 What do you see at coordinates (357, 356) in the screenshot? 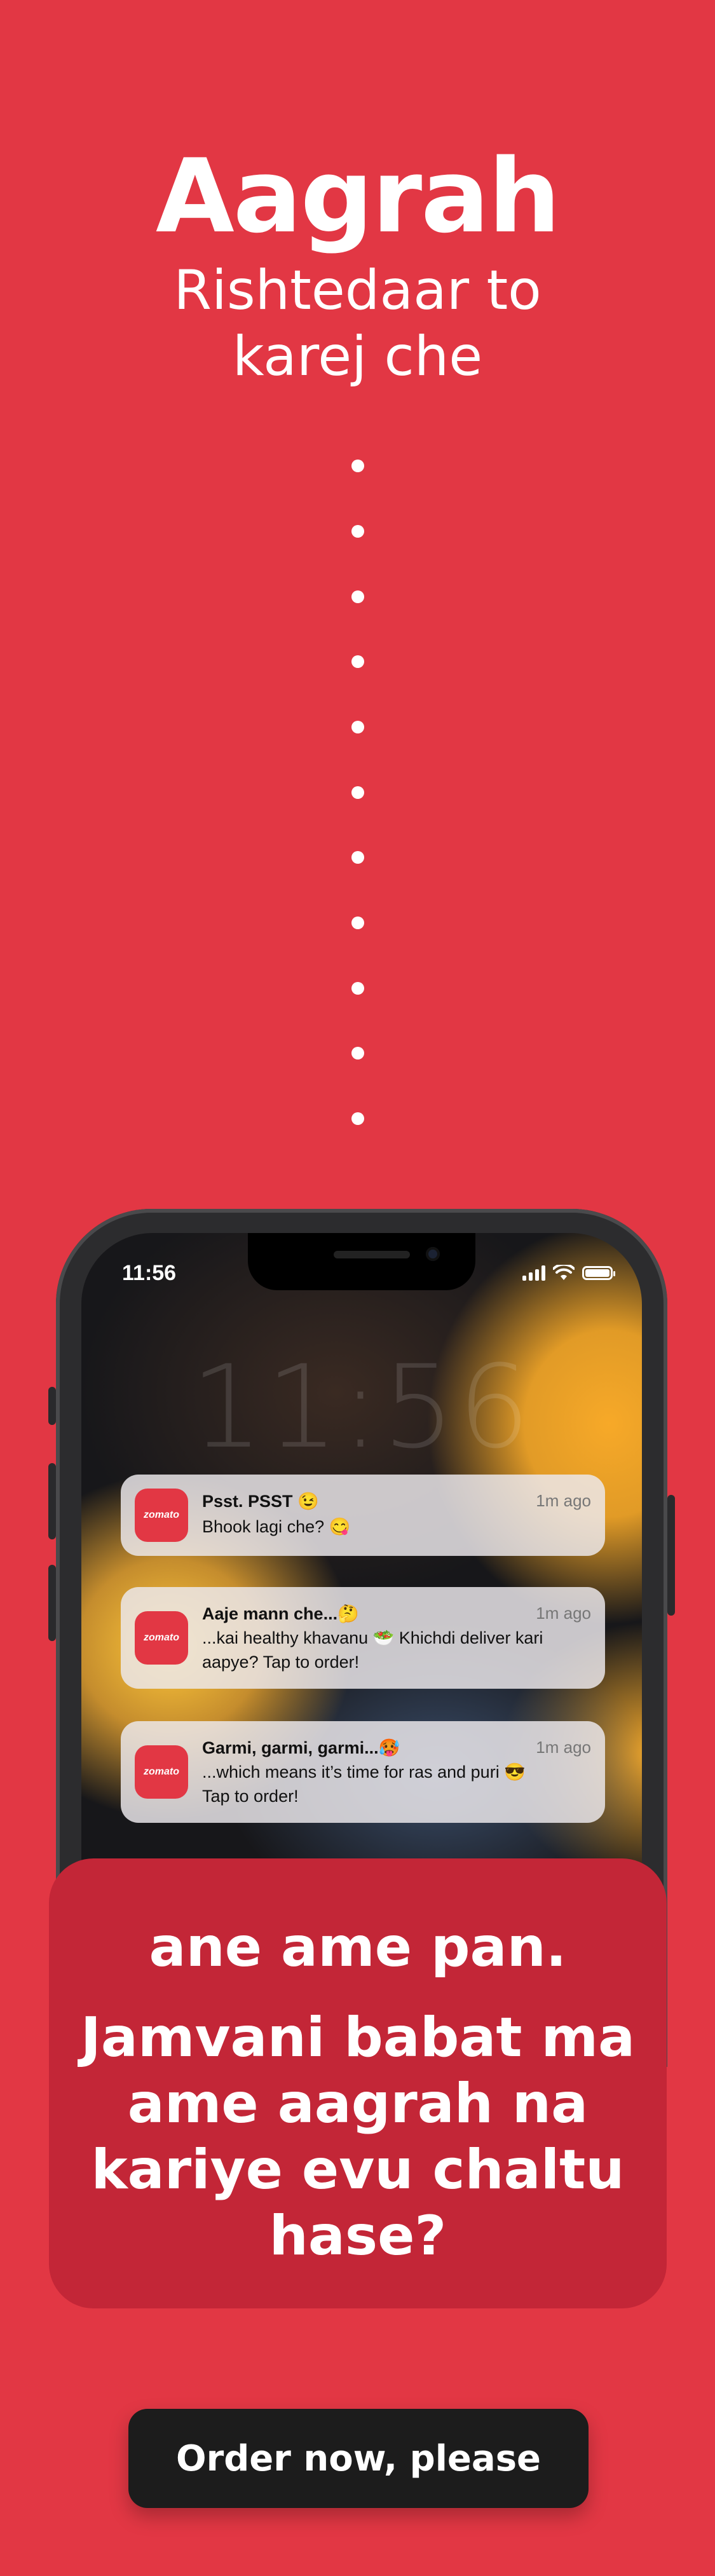
I see `subtitle-line: karej che` at bounding box center [357, 356].